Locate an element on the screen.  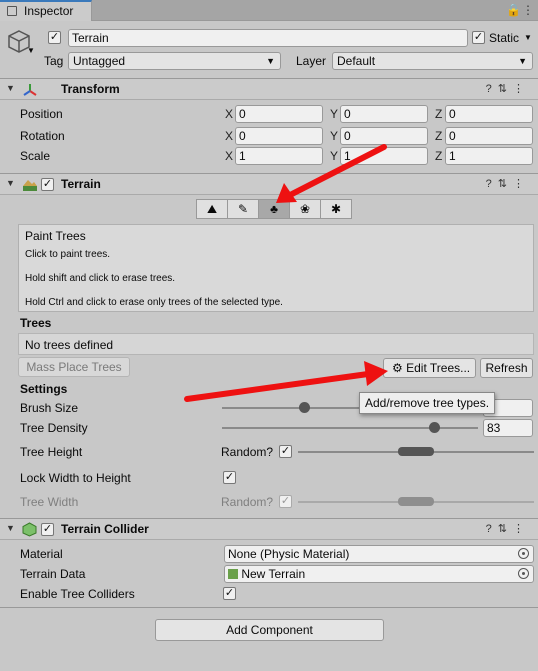
static-dropdown-arrow: ▼ is located at coordinates (528, 37).